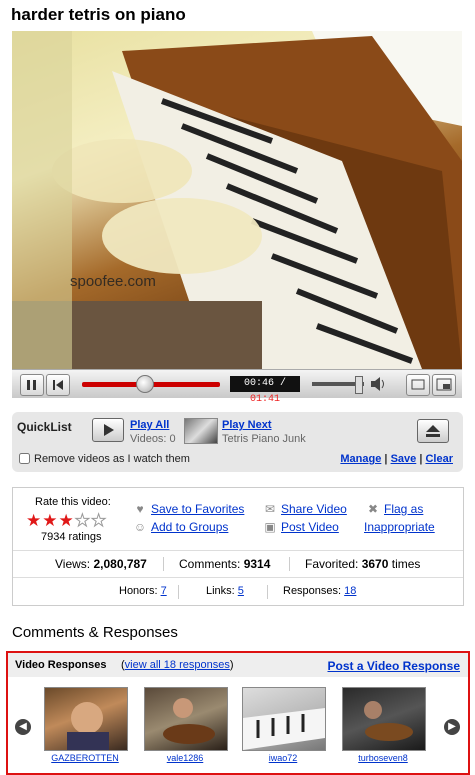 This screenshot has height=775, width=475. I want to click on pause-button, so click(32, 385).